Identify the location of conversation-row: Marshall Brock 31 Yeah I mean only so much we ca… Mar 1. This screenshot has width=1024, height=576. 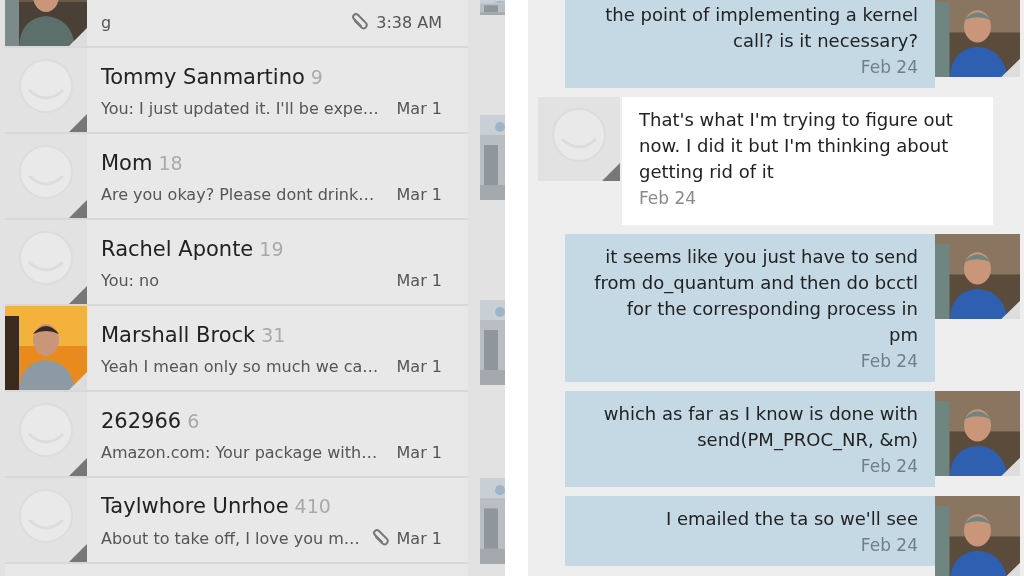
(236, 349).